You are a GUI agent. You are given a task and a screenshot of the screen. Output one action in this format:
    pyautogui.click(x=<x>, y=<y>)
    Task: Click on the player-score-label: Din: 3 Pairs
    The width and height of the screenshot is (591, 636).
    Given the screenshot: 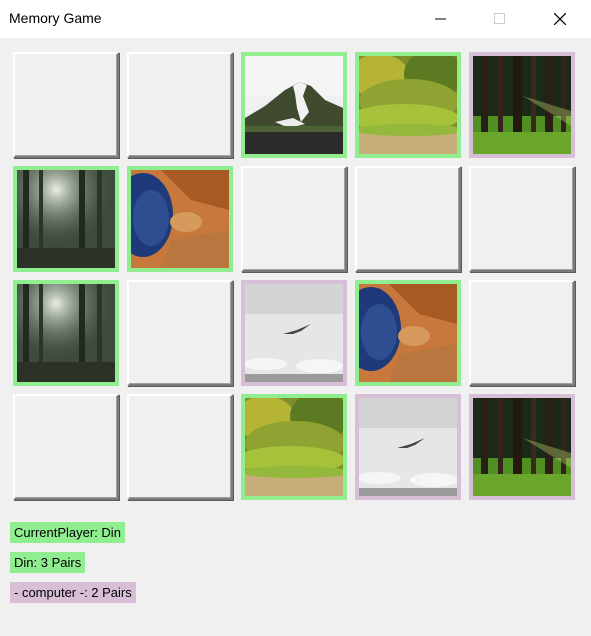 What is the action you would take?
    pyautogui.click(x=48, y=562)
    